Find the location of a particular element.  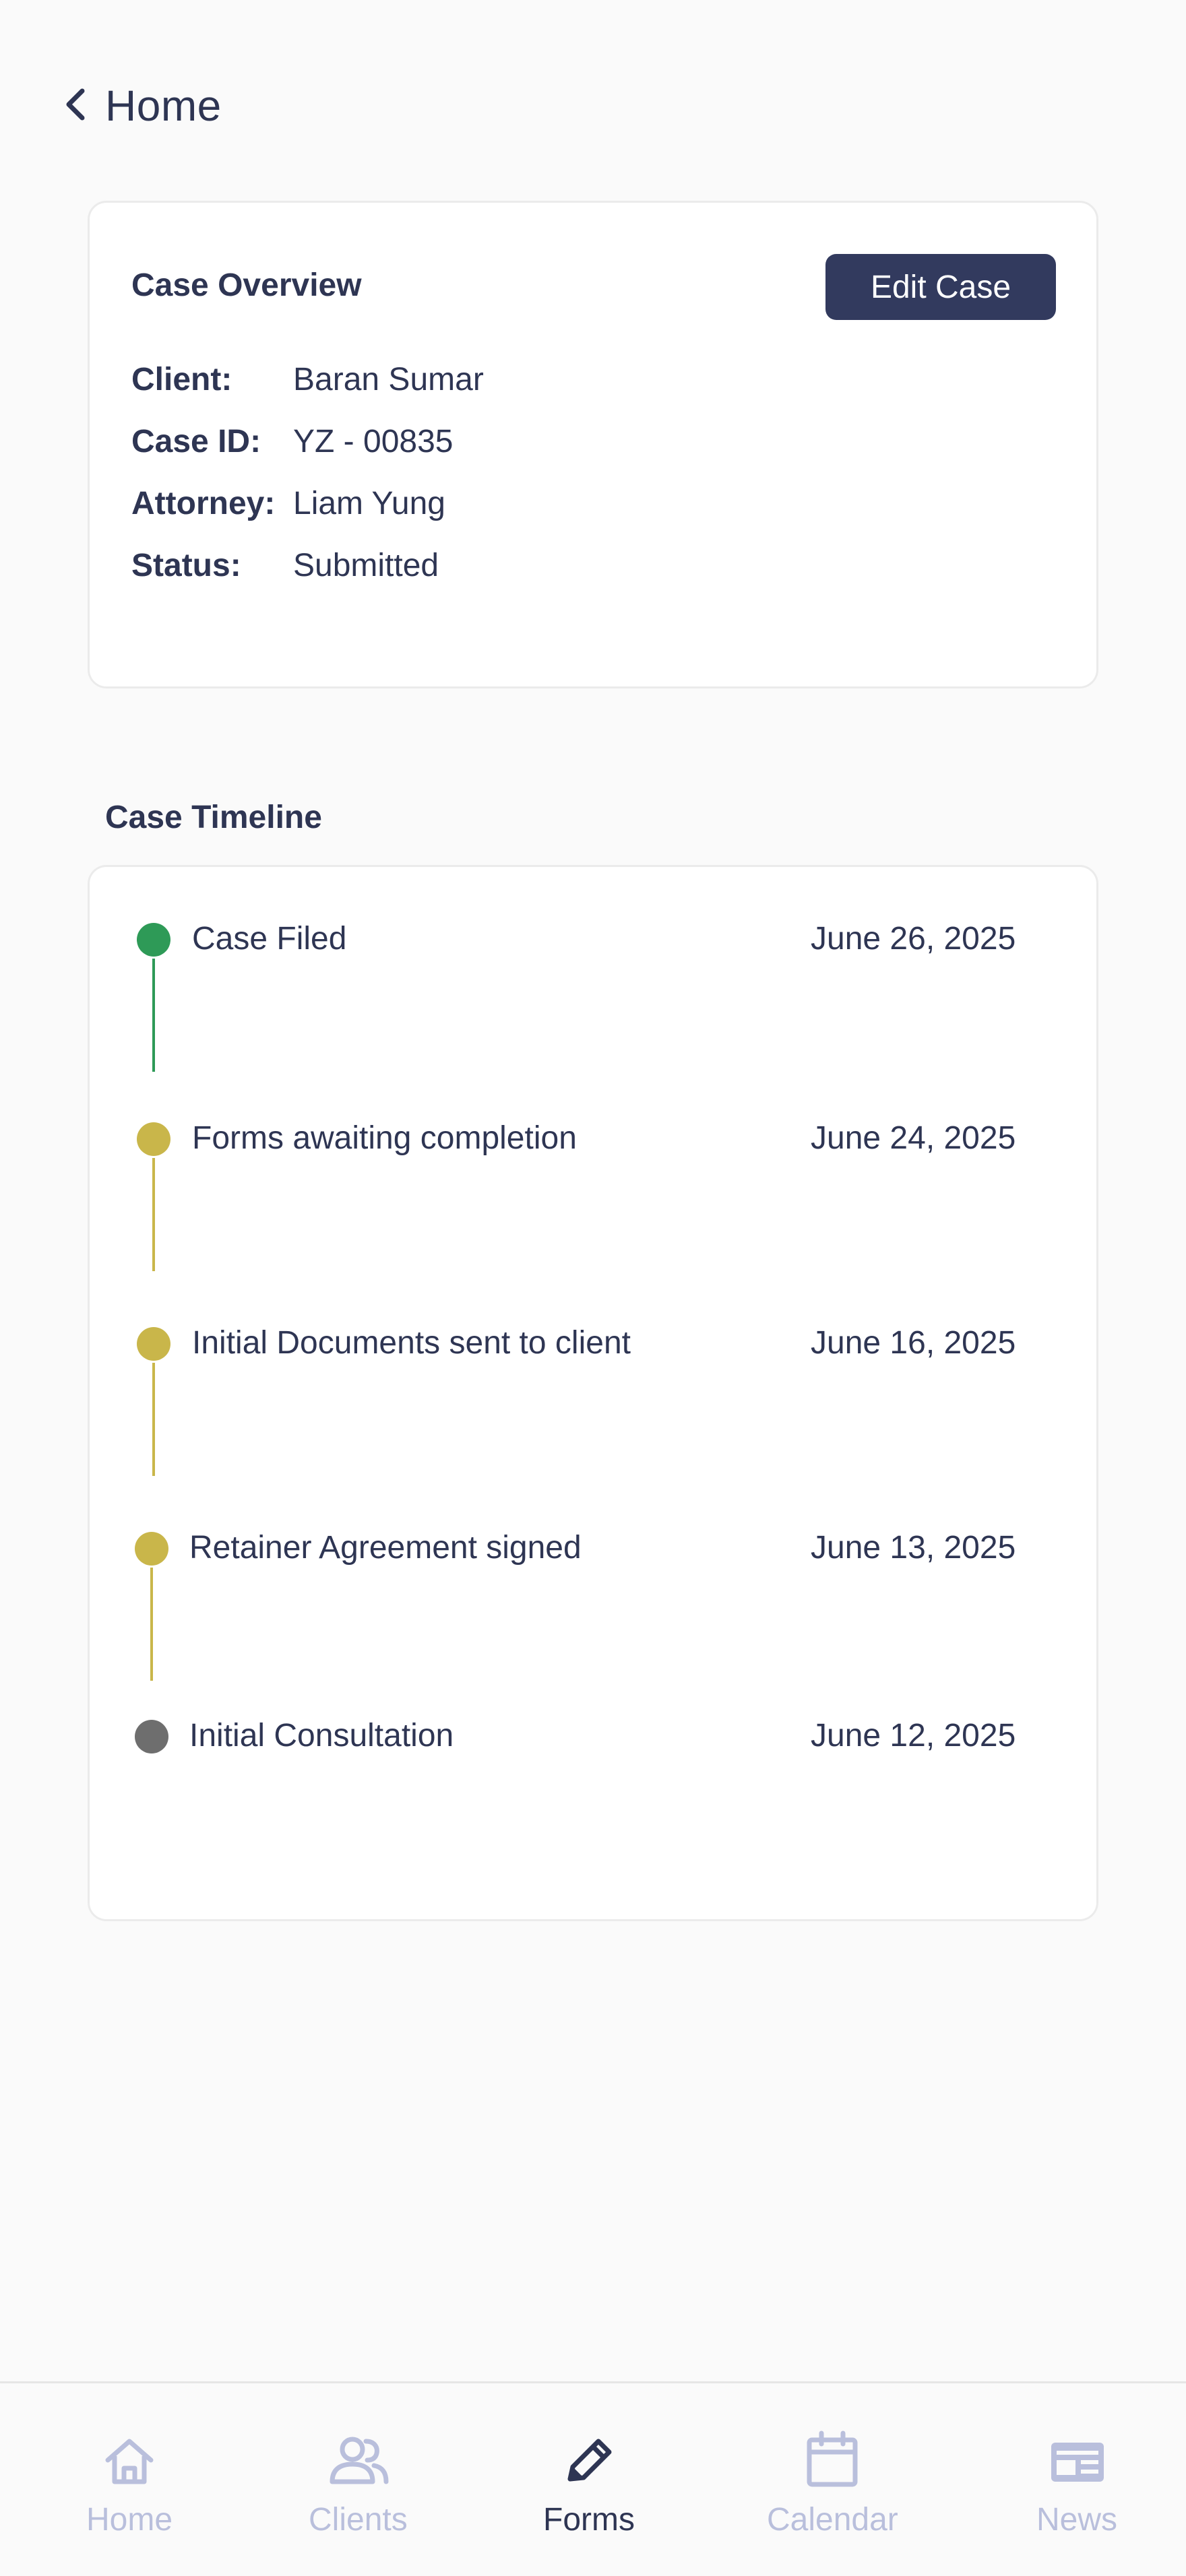

case-overview-title: Case Overview is located at coordinates (246, 285).